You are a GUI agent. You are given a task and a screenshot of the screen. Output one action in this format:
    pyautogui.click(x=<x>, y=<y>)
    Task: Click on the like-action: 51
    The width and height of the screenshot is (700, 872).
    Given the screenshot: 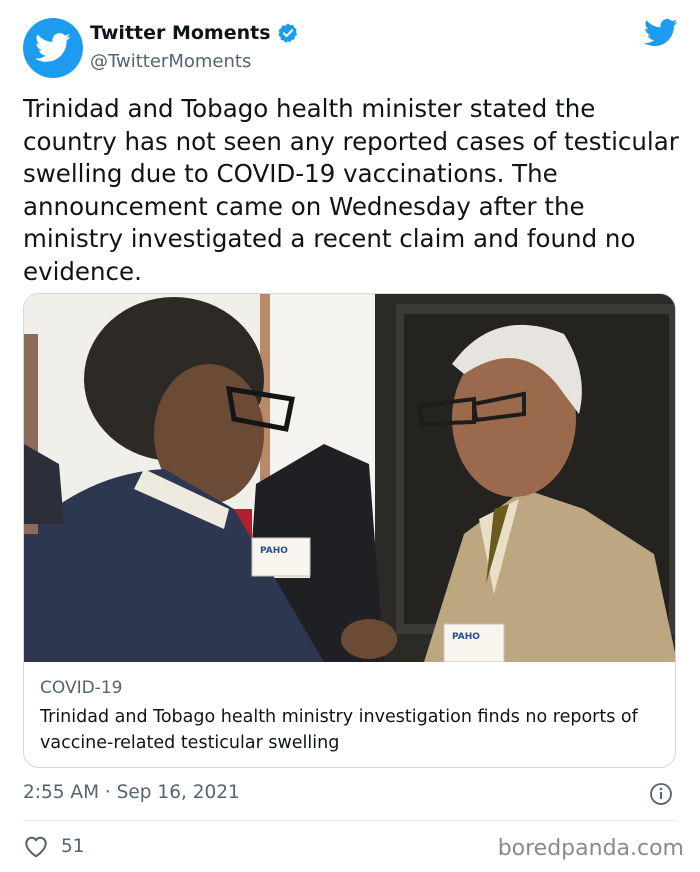 What is the action you would take?
    pyautogui.click(x=54, y=846)
    